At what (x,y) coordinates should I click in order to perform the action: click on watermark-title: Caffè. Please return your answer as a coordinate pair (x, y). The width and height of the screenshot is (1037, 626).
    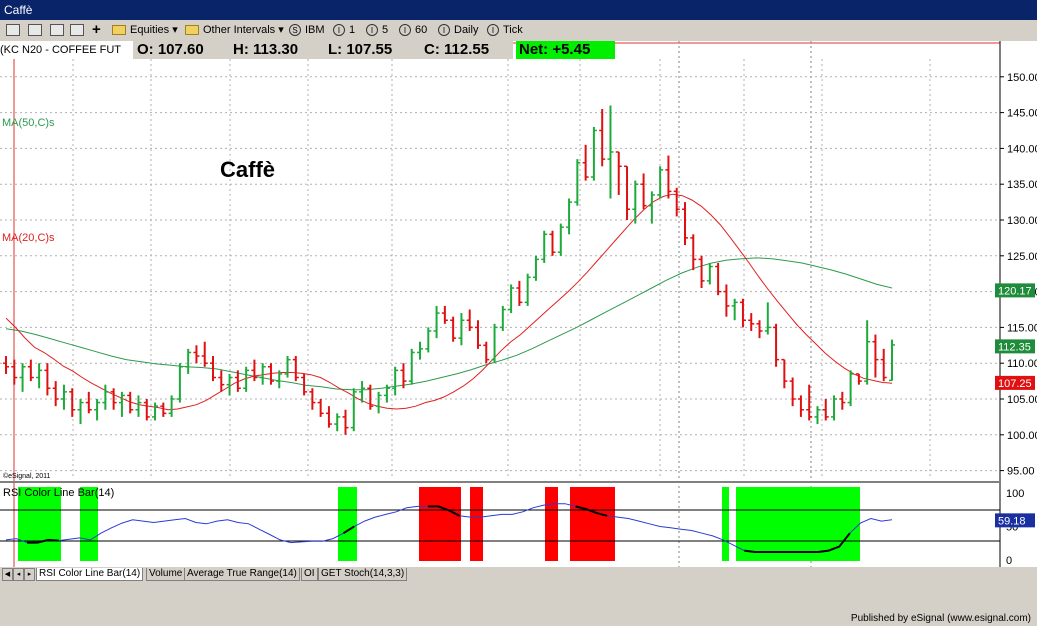
    Looking at the image, I should click on (247, 169).